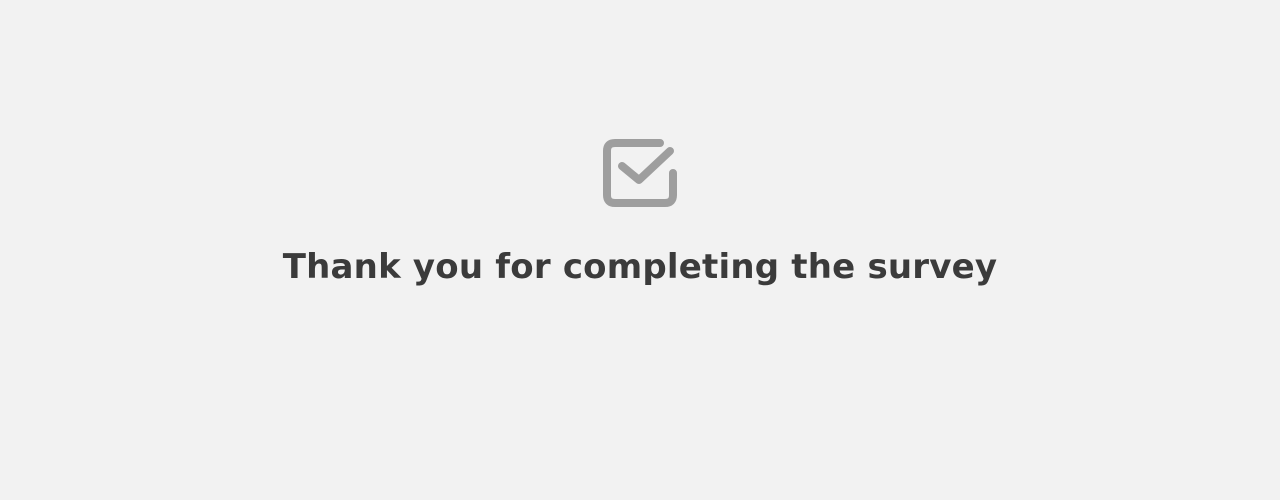 The height and width of the screenshot is (500, 1280). Describe the element at coordinates (640, 171) in the screenshot. I see `checkbox-checked-icon` at that location.